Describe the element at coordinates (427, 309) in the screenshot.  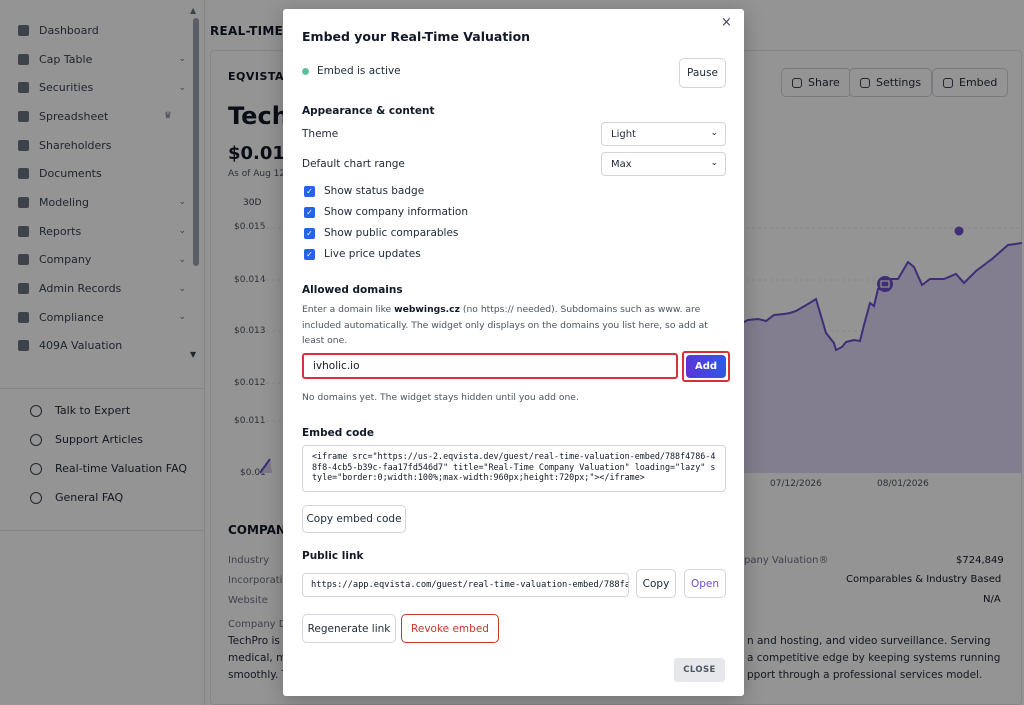
I see `help-example-domain: webwings.cz` at that location.